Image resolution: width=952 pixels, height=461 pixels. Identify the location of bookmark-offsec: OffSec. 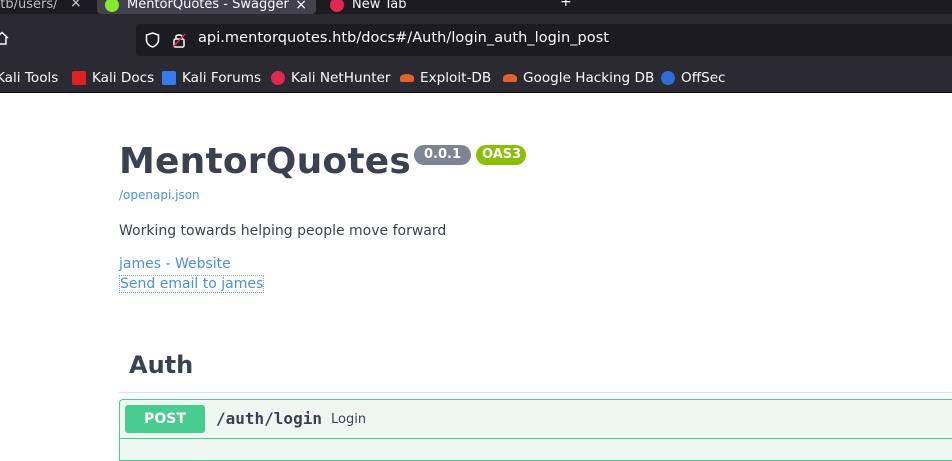
(693, 78).